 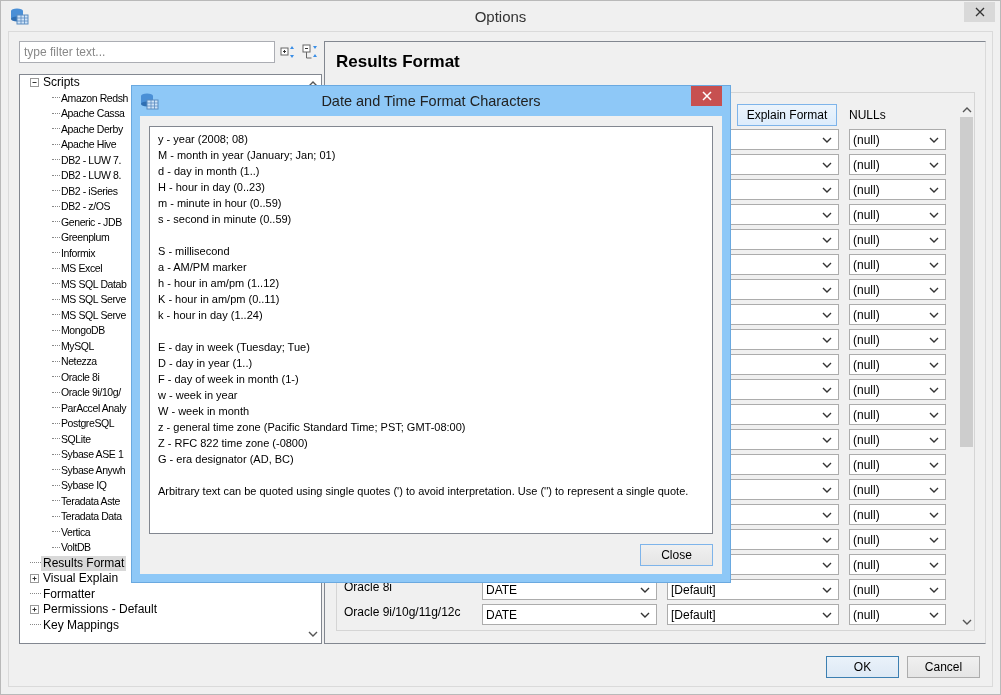 What do you see at coordinates (86, 207) in the screenshot?
I see `tree-item: DB2 - z/OS` at bounding box center [86, 207].